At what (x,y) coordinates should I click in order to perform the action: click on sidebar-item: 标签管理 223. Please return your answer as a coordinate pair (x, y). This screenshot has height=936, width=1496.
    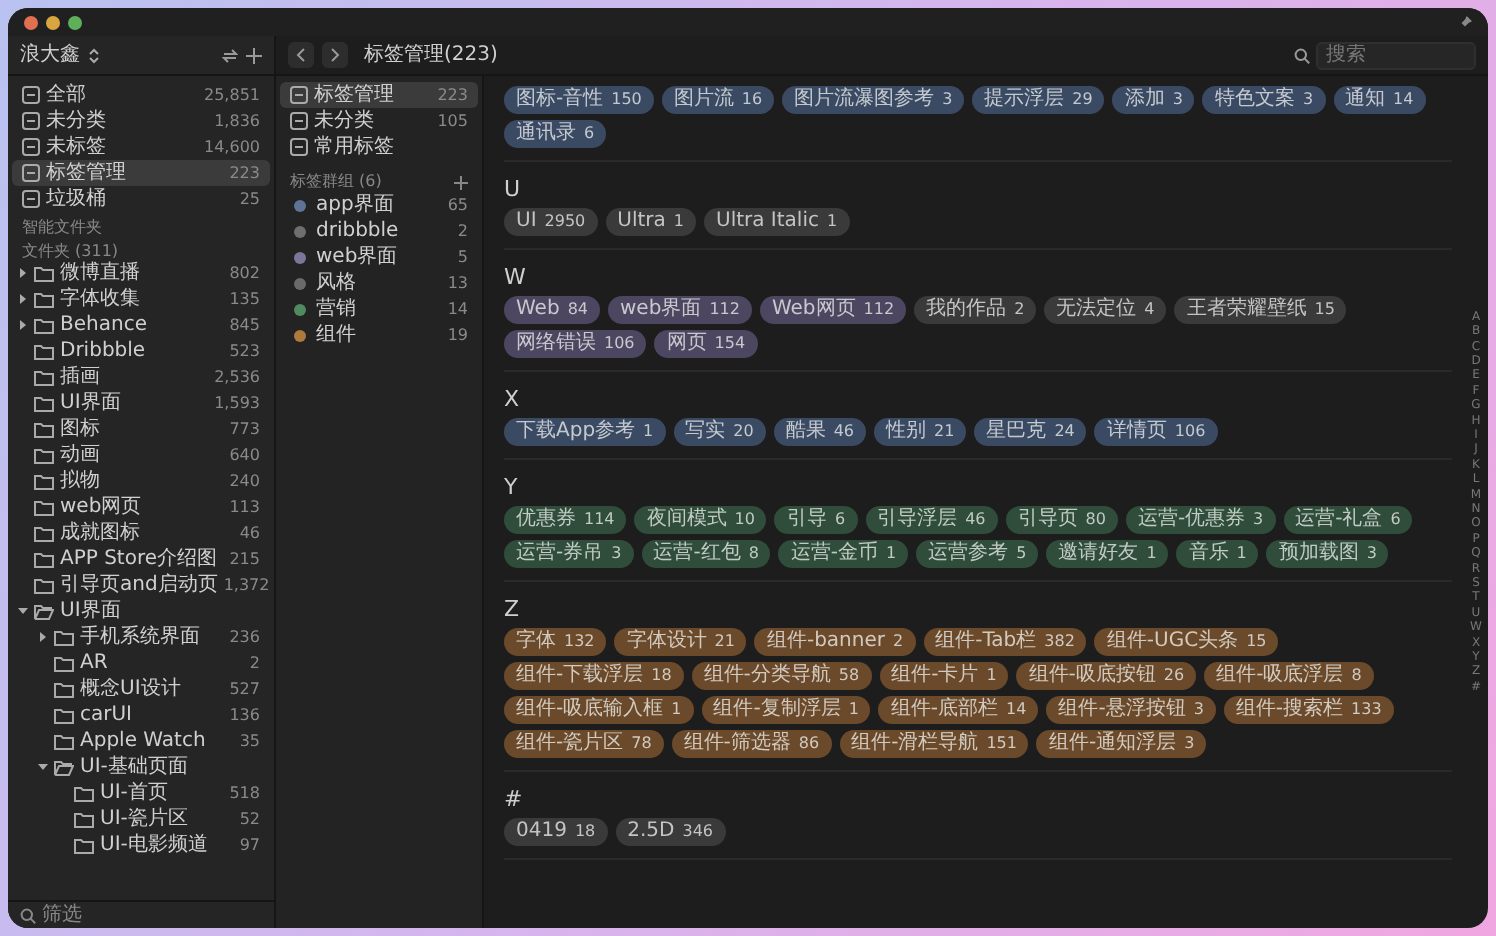
    Looking at the image, I should click on (141, 173).